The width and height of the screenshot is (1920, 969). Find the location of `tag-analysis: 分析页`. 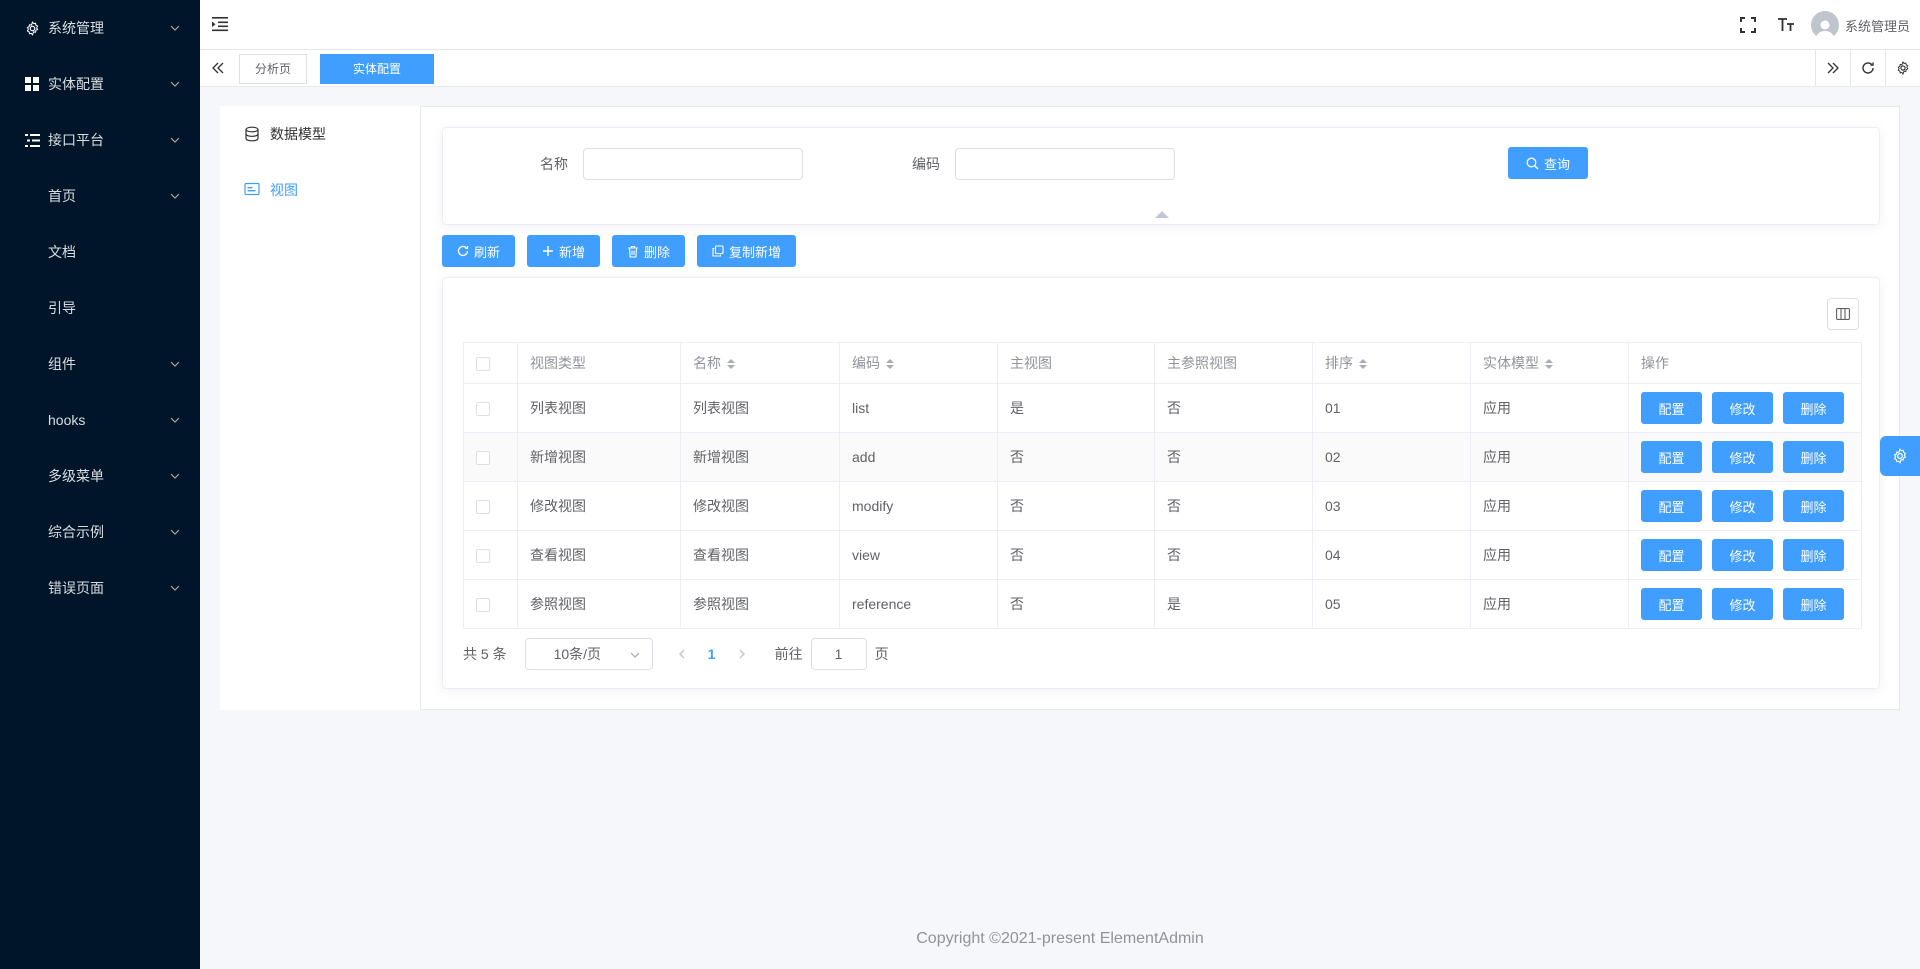

tag-analysis: 分析页 is located at coordinates (273, 69).